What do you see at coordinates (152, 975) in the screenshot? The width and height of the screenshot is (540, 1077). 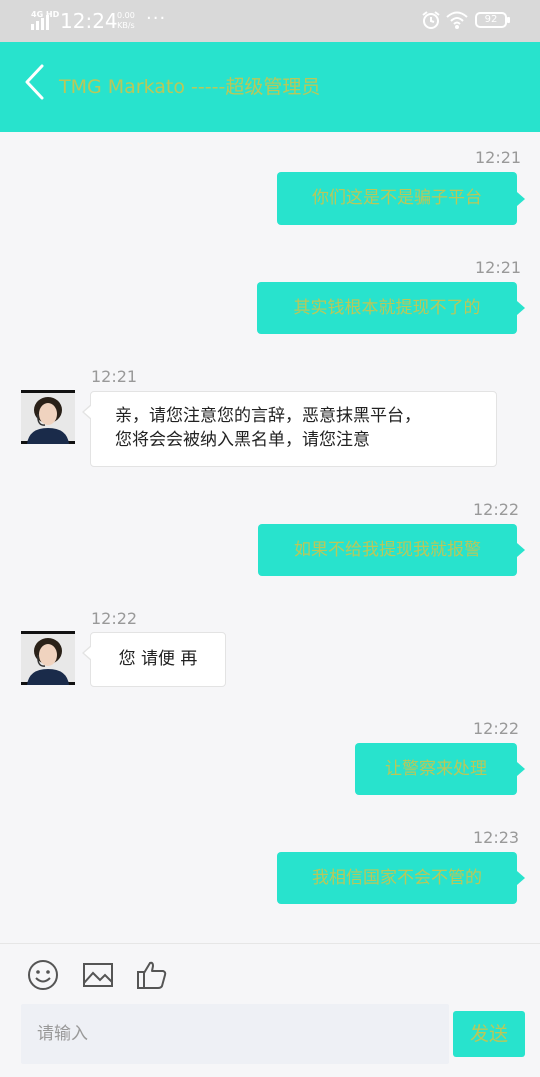 I see `thumbs-up-icon` at bounding box center [152, 975].